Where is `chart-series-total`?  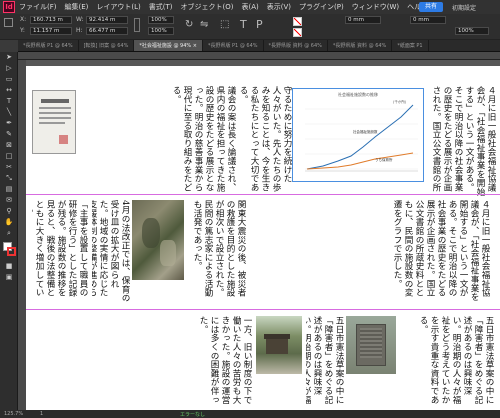
chart-series-total is located at coordinates (360, 137).